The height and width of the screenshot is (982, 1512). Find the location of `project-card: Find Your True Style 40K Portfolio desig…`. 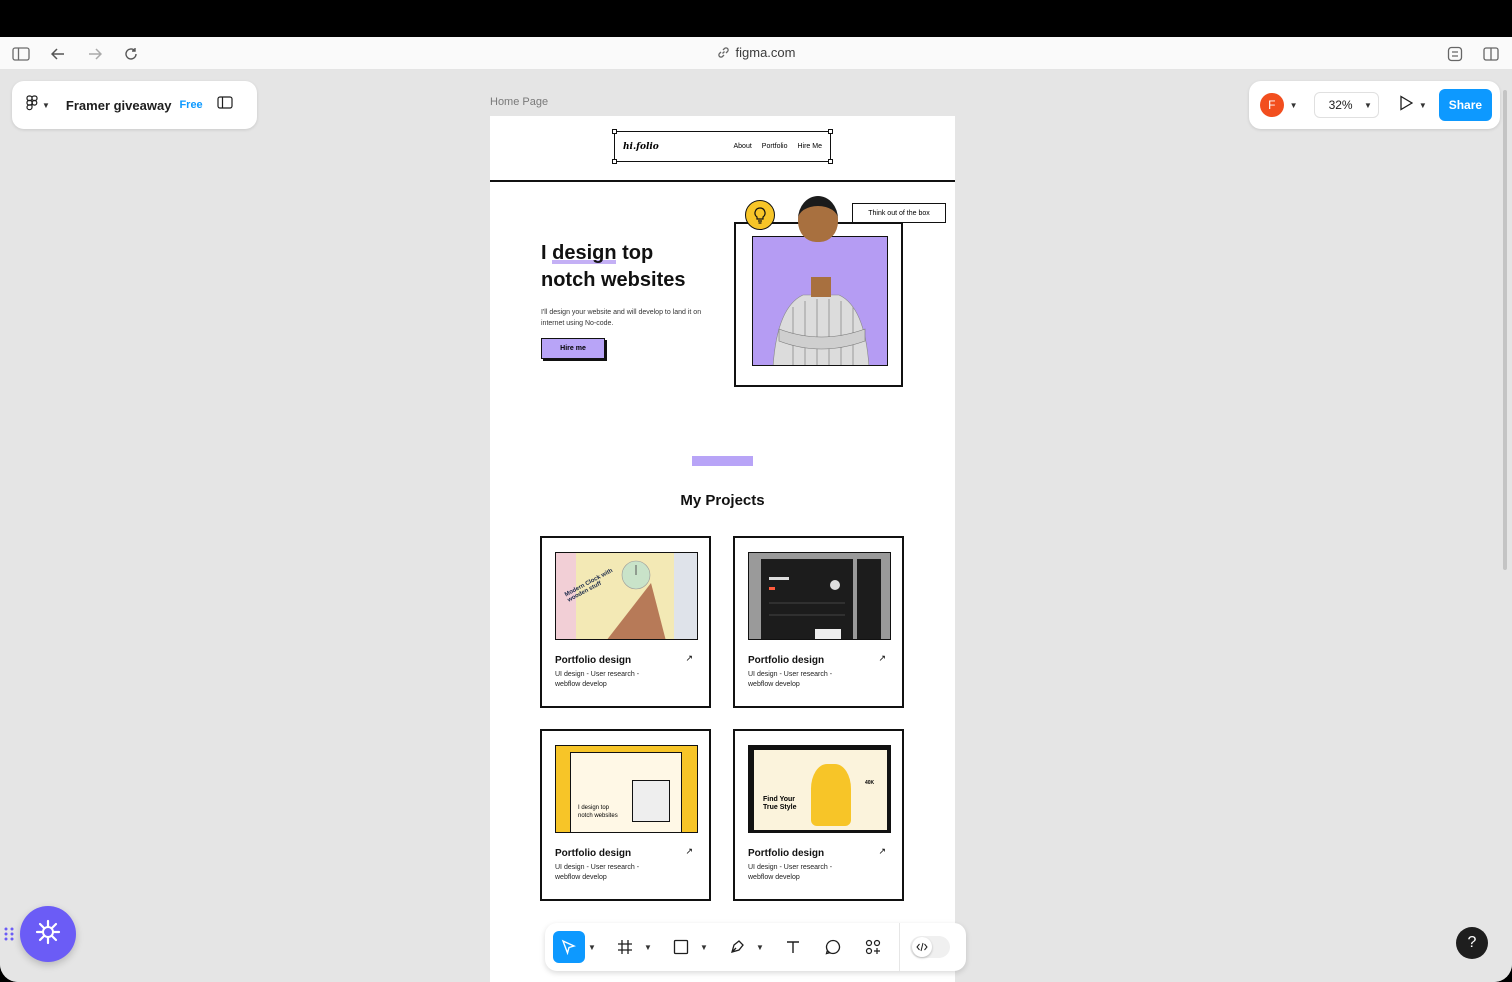

project-card: Find Your True Style 40K Portfolio desig… is located at coordinates (818, 815).